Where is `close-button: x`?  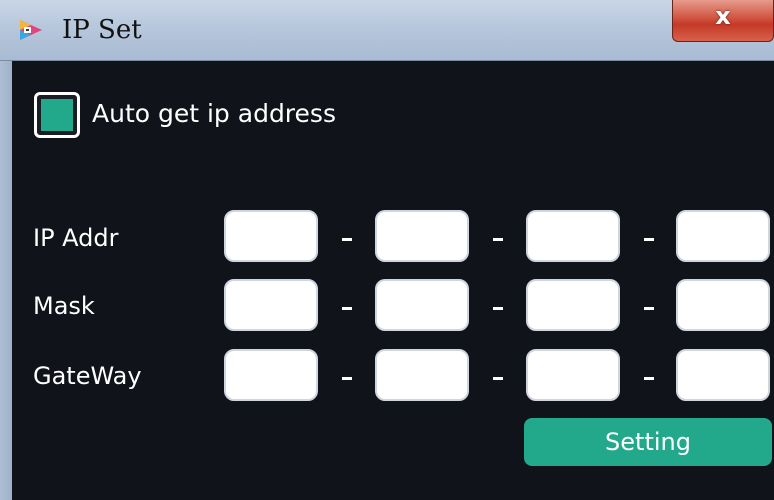
close-button: x is located at coordinates (723, 21).